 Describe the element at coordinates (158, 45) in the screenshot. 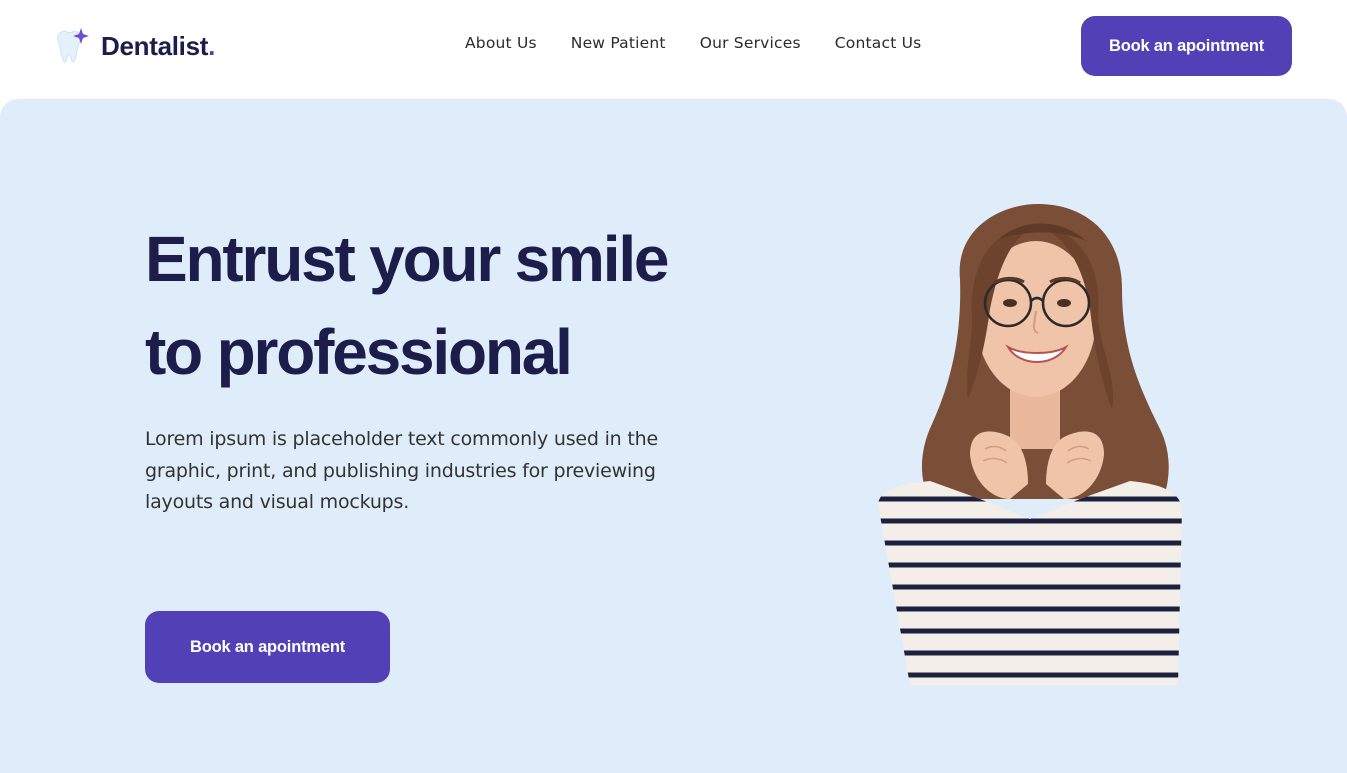

I see `brand-name: Dentalist.` at that location.